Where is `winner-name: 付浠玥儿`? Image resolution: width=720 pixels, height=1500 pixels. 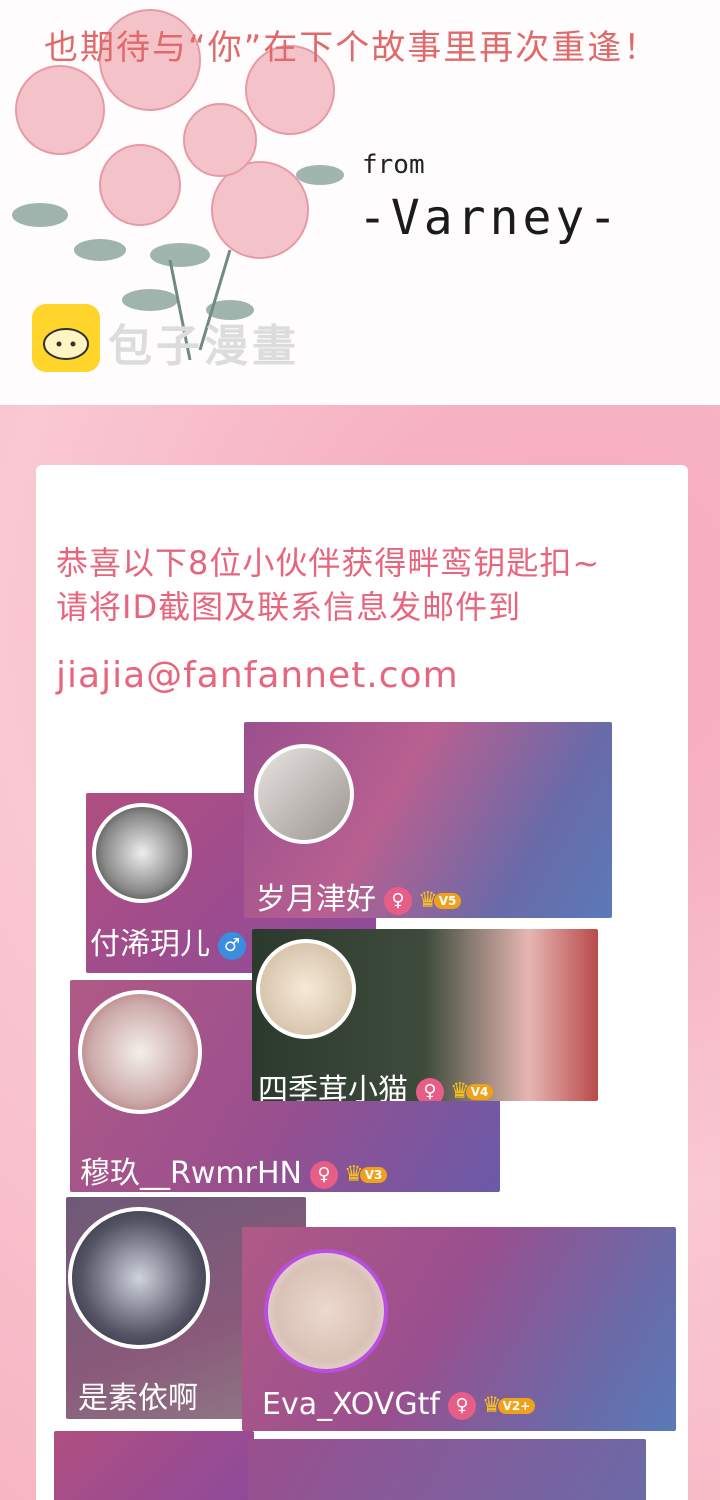 winner-name: 付浠玥儿 is located at coordinates (150, 944).